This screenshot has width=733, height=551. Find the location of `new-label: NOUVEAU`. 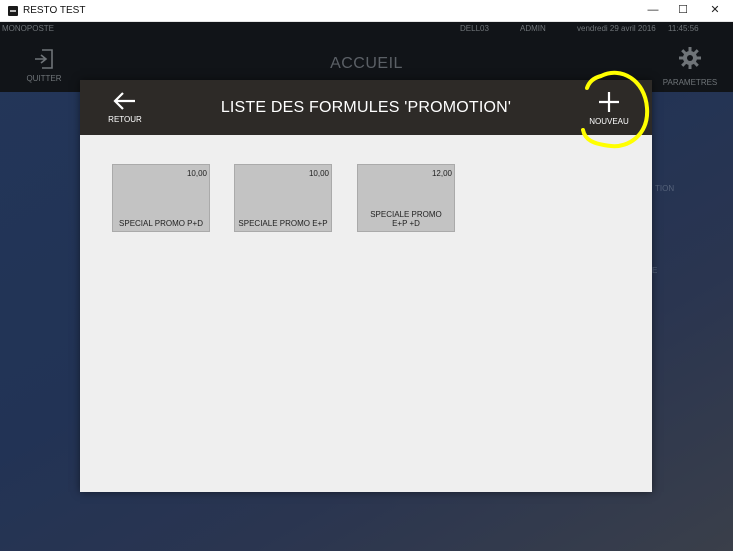

new-label: NOUVEAU is located at coordinates (609, 121).